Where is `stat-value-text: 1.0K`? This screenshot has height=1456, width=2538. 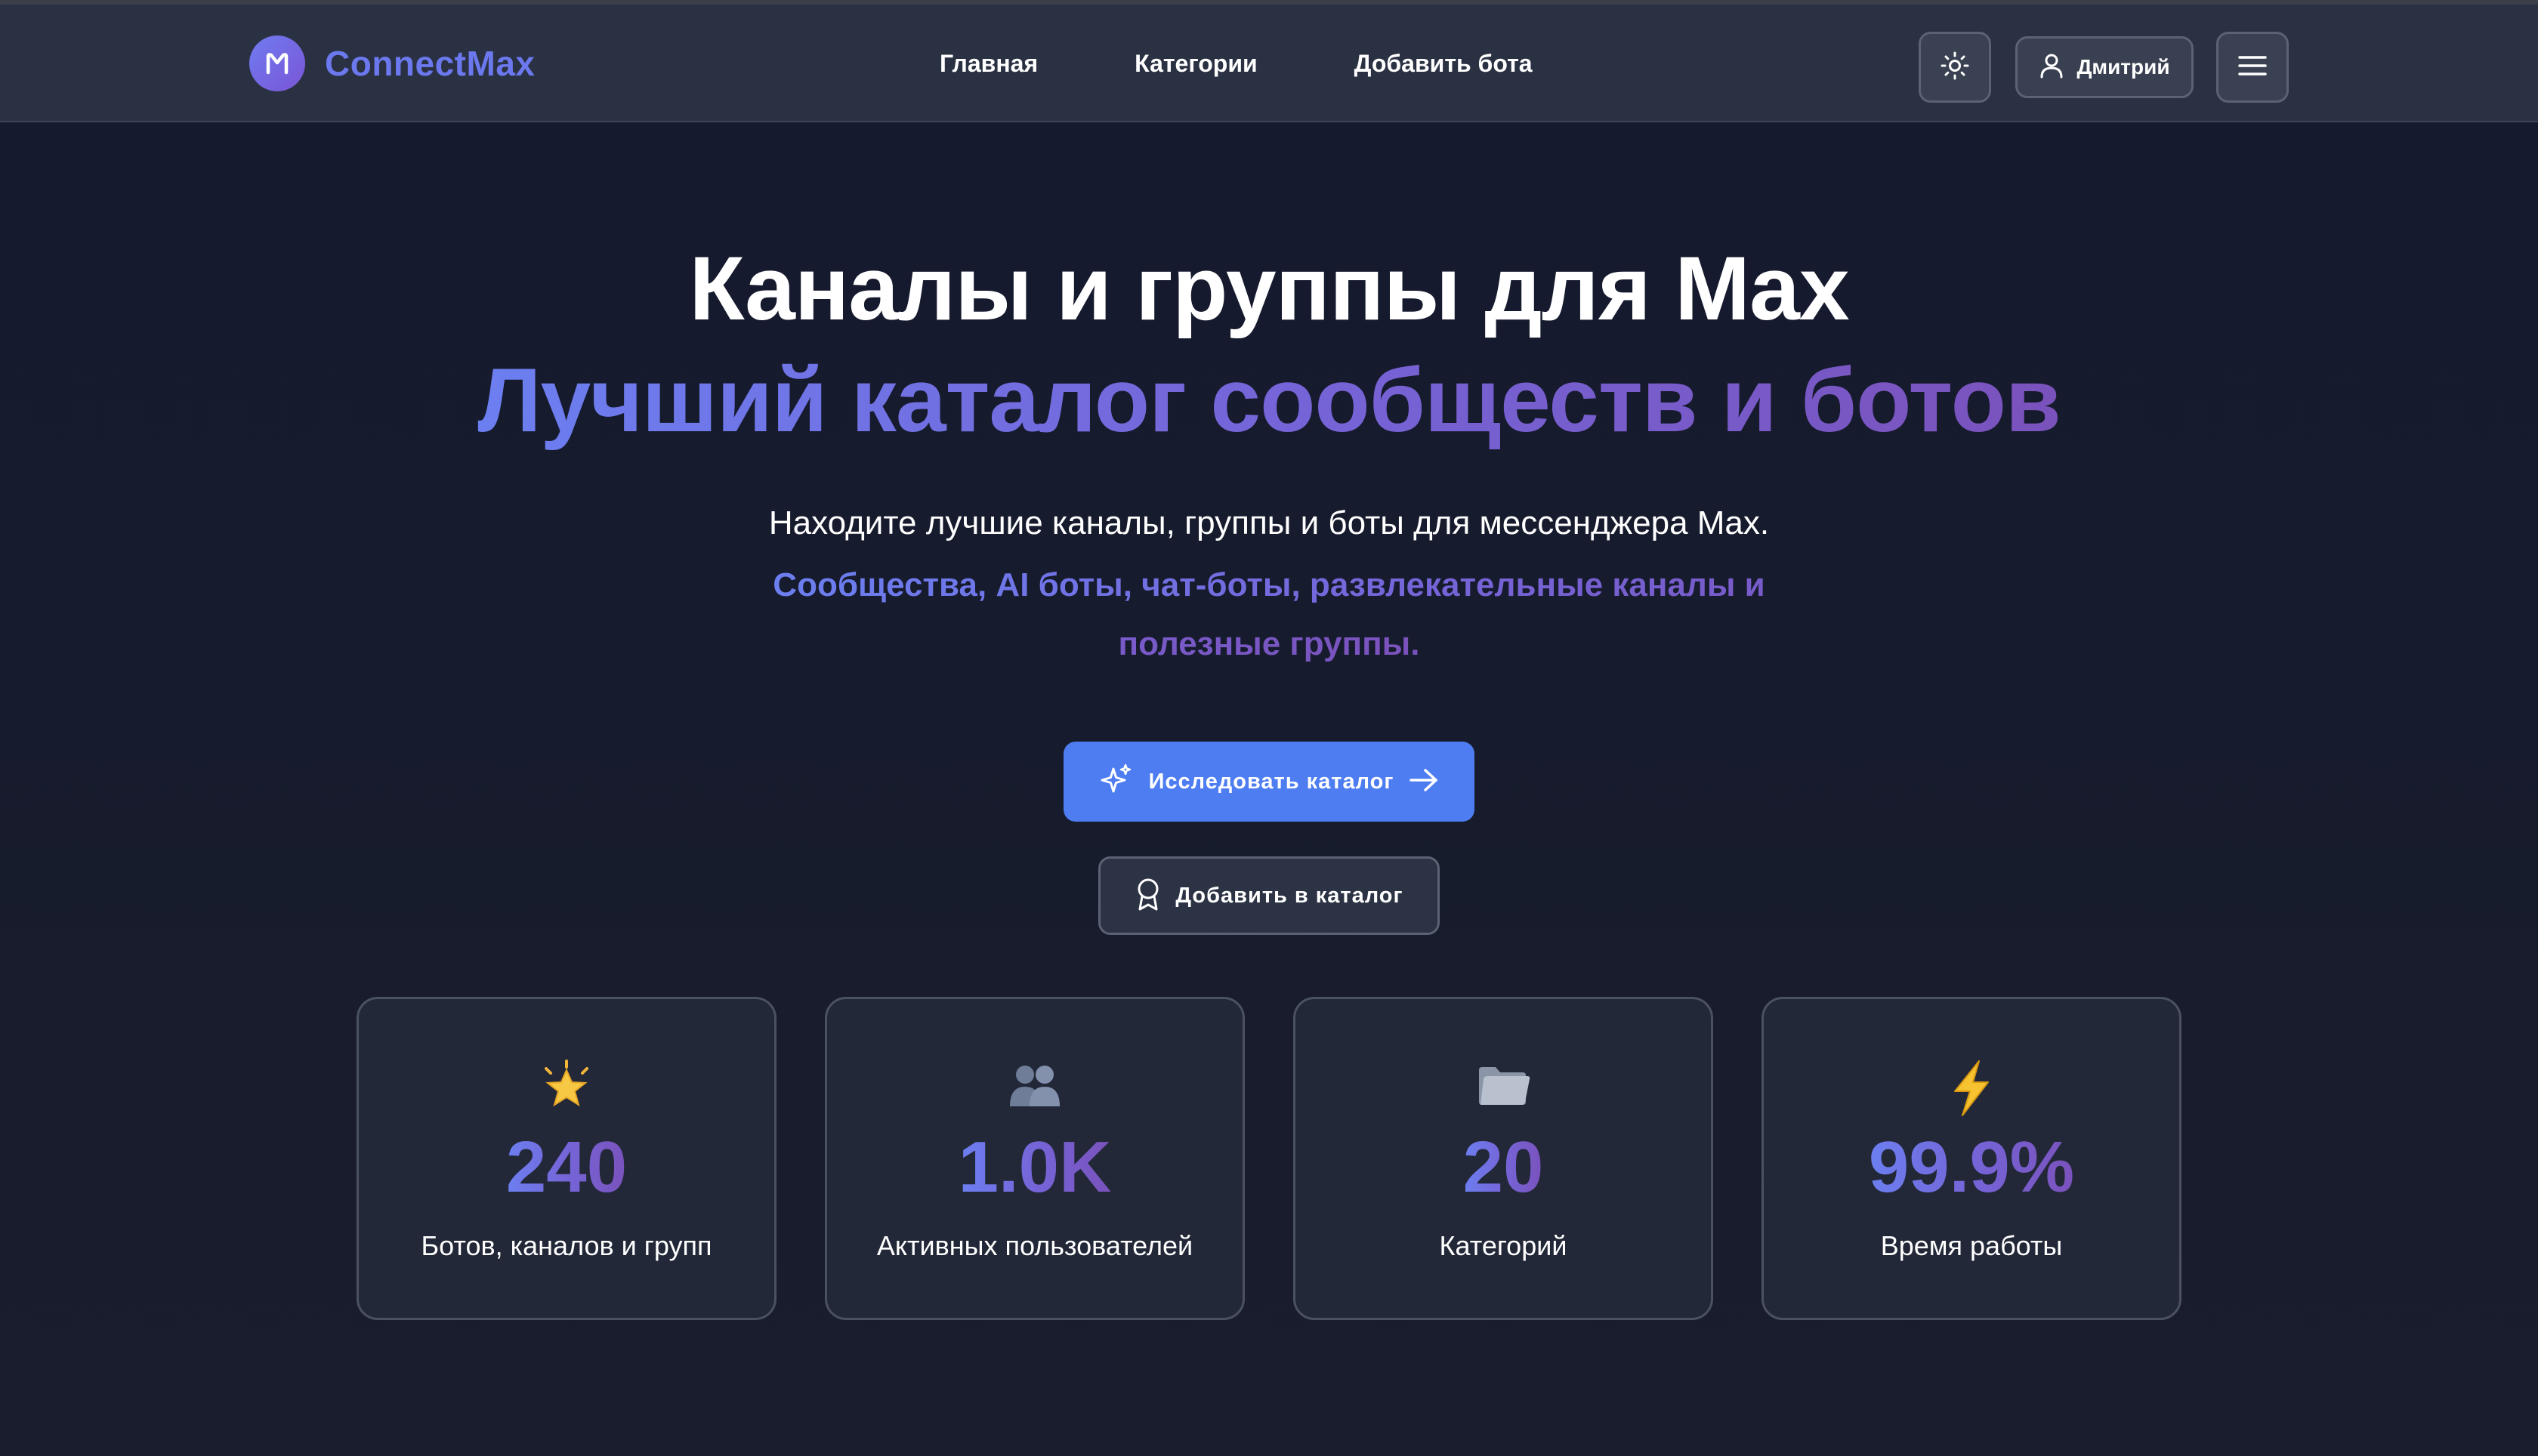
stat-value-text: 1.0K is located at coordinates (1035, 1167).